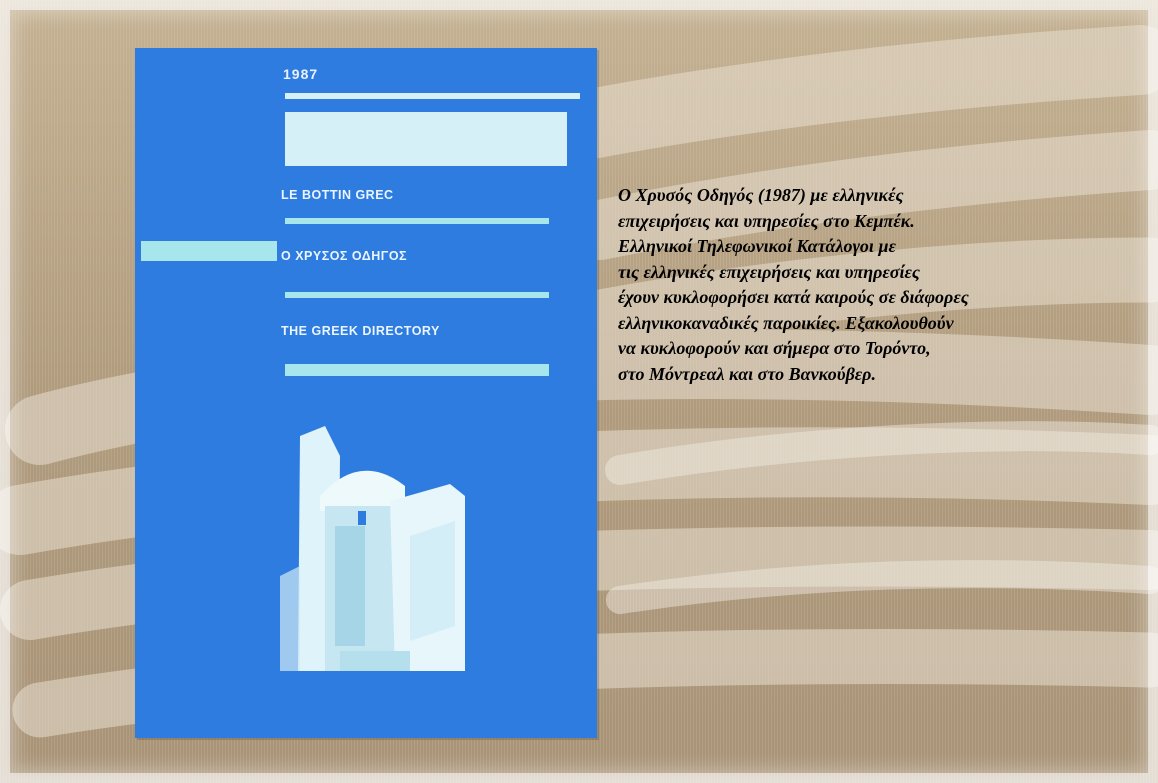 This screenshot has height=783, width=1158. I want to click on cover-title-greek: Ο ΧΡΥΣΟΣ ΟΔΗΓΟΣ, so click(344, 256).